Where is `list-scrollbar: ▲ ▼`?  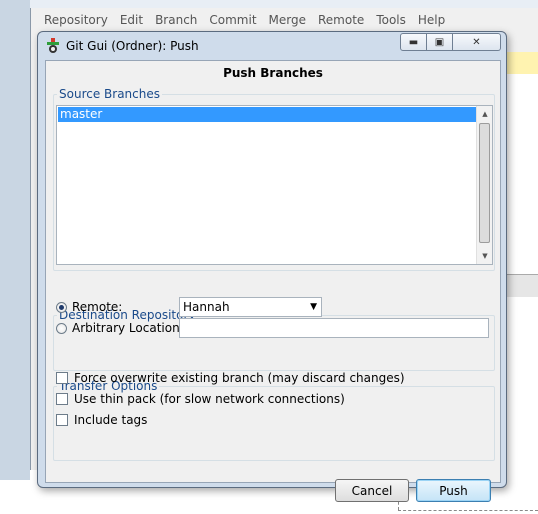
list-scrollbar: ▲ ▼ is located at coordinates (484, 185).